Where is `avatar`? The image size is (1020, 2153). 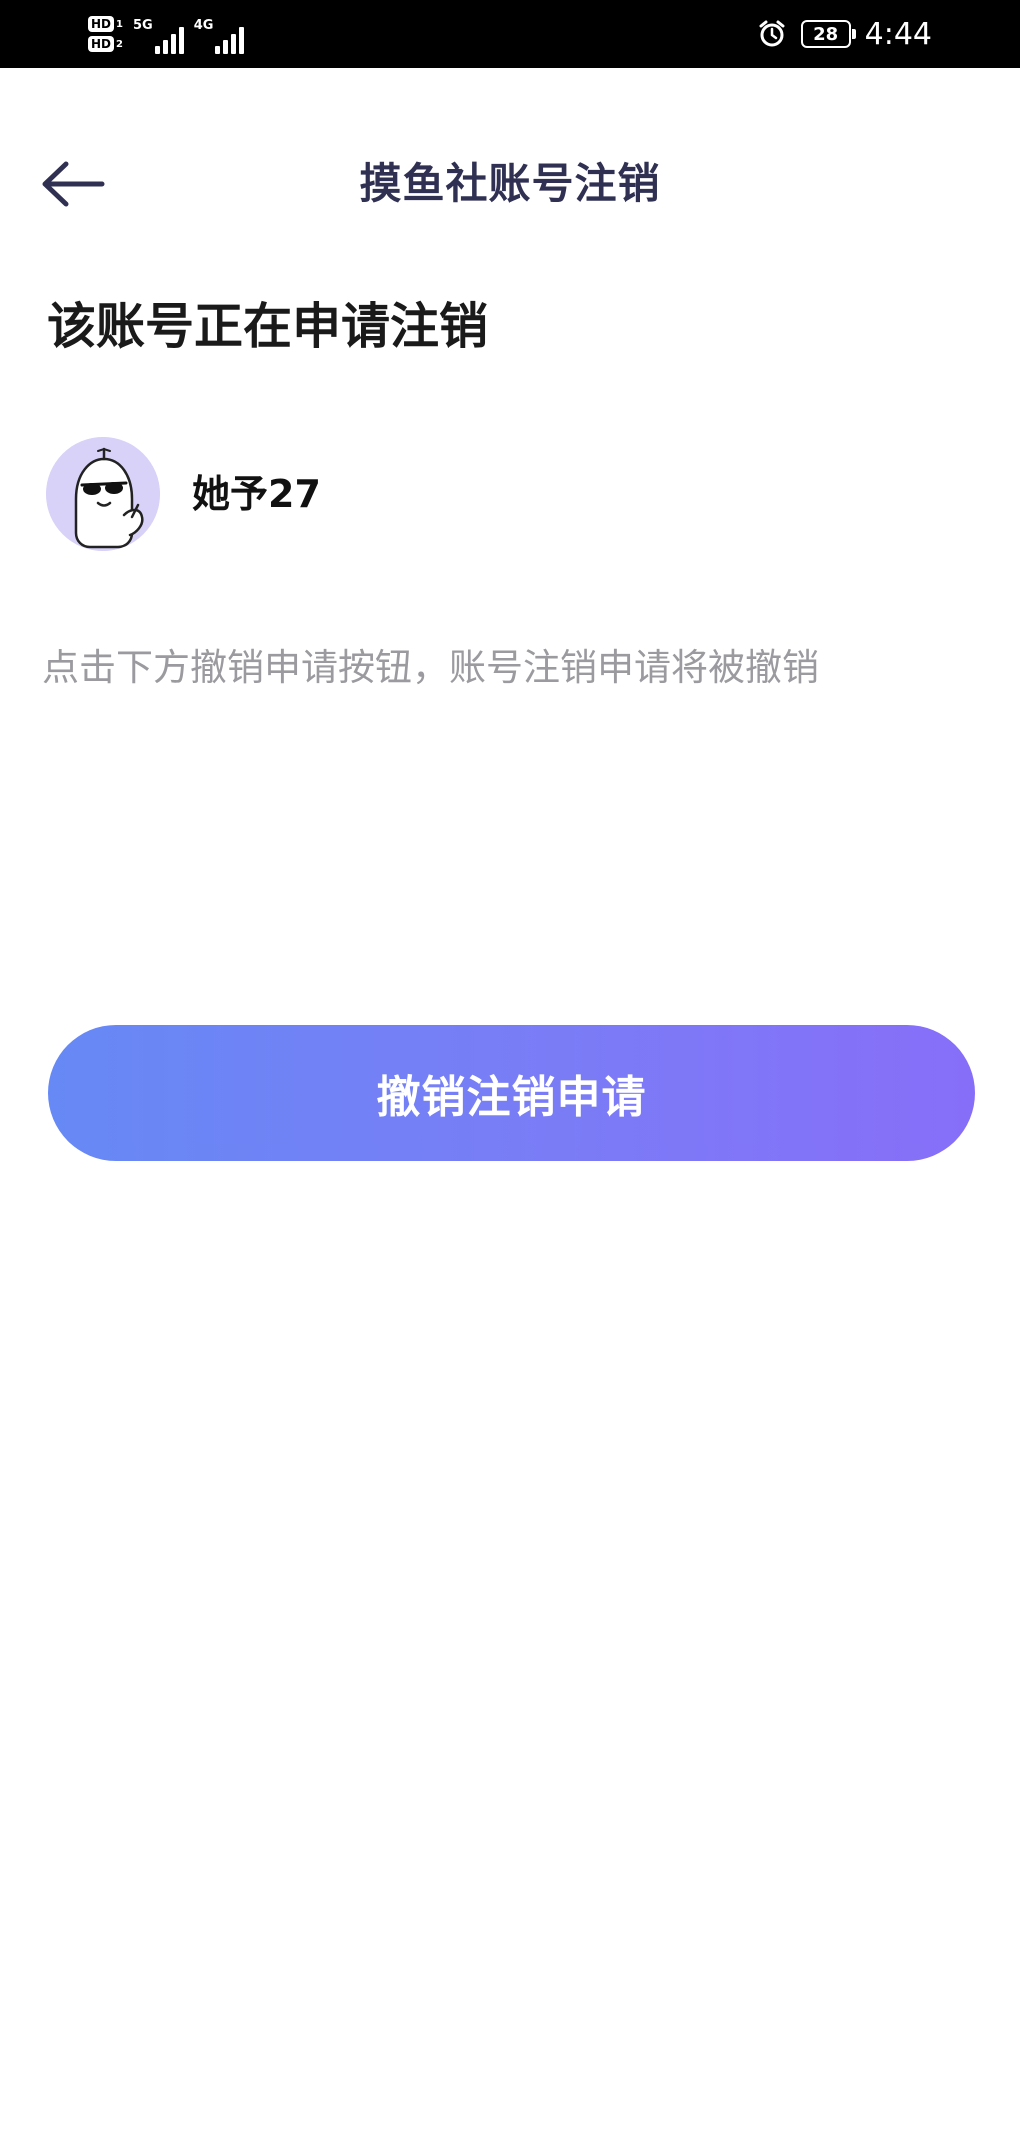
avatar is located at coordinates (103, 494).